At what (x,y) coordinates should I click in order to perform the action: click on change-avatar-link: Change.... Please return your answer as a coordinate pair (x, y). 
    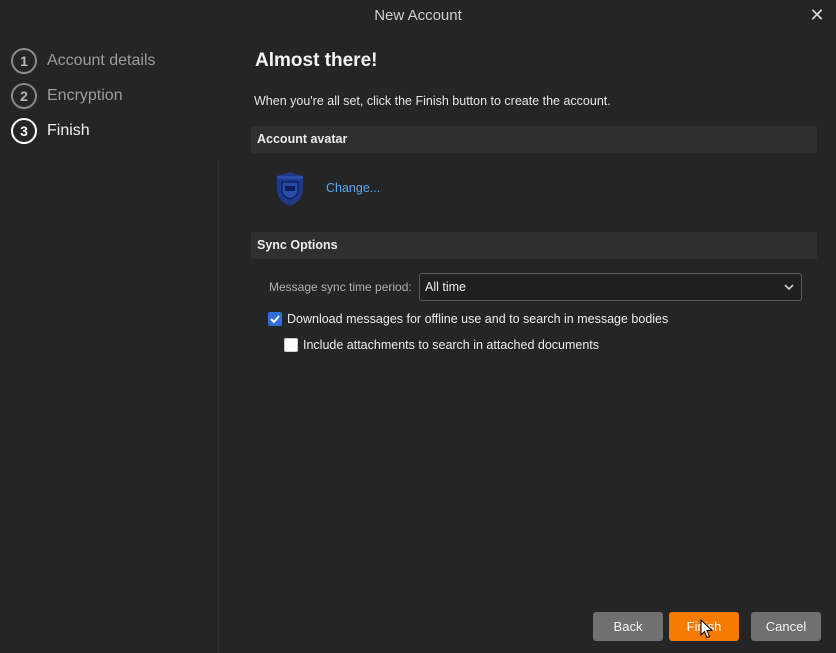
    Looking at the image, I should click on (353, 188).